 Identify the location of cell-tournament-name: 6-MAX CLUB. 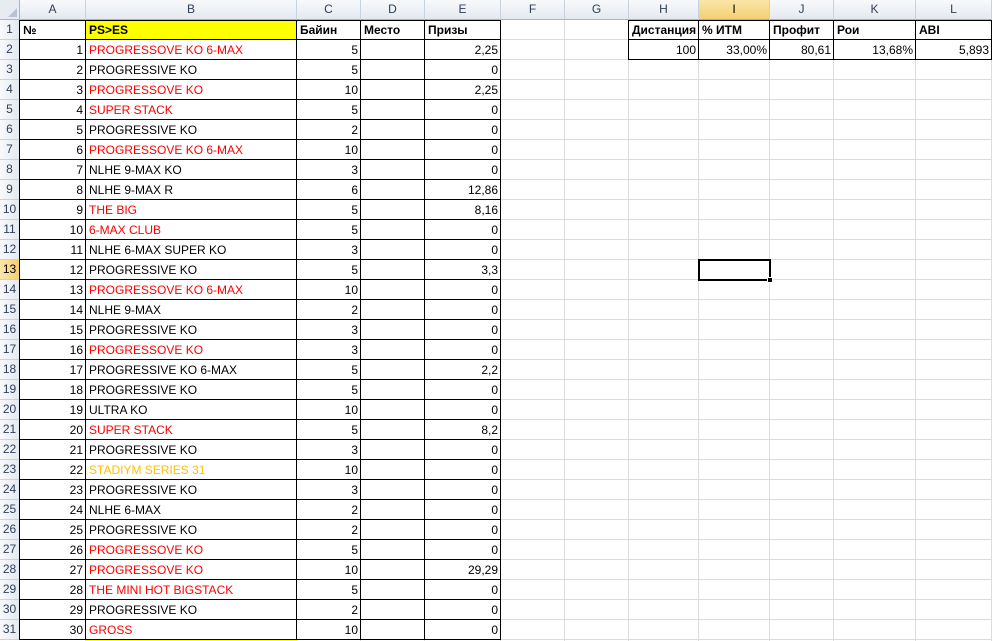
(191, 230).